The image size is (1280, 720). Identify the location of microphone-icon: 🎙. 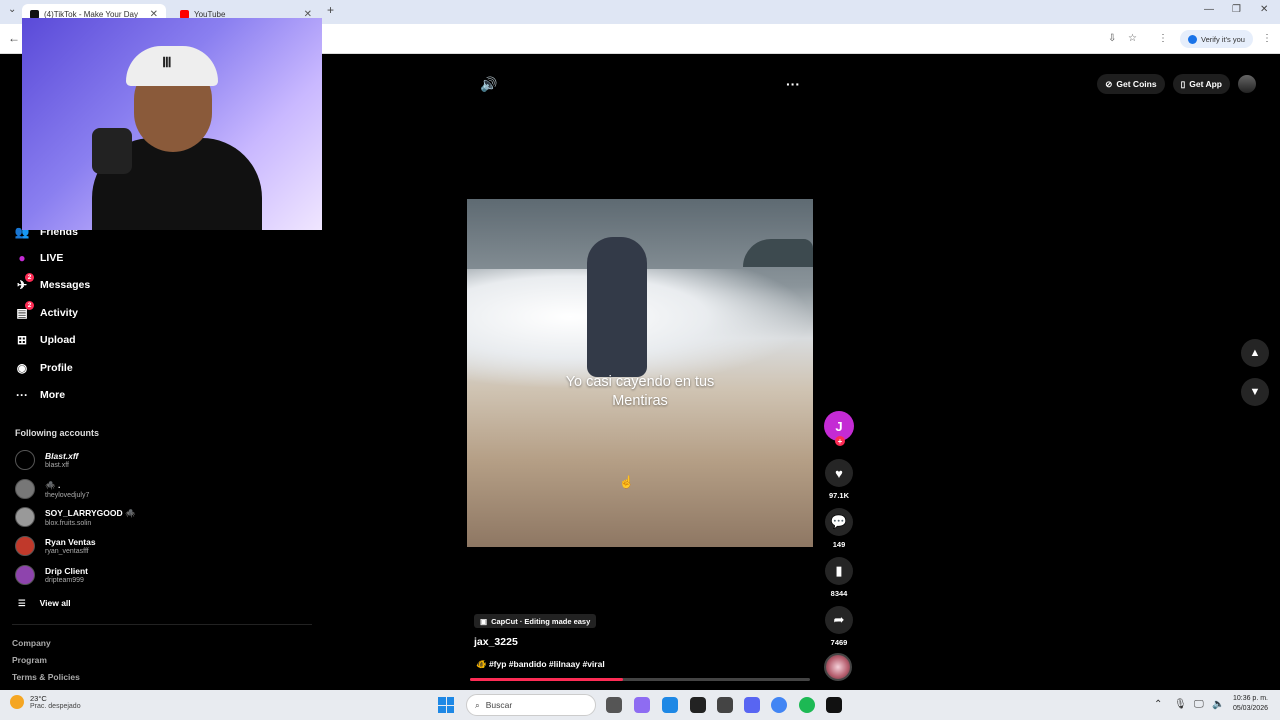
(1180, 704).